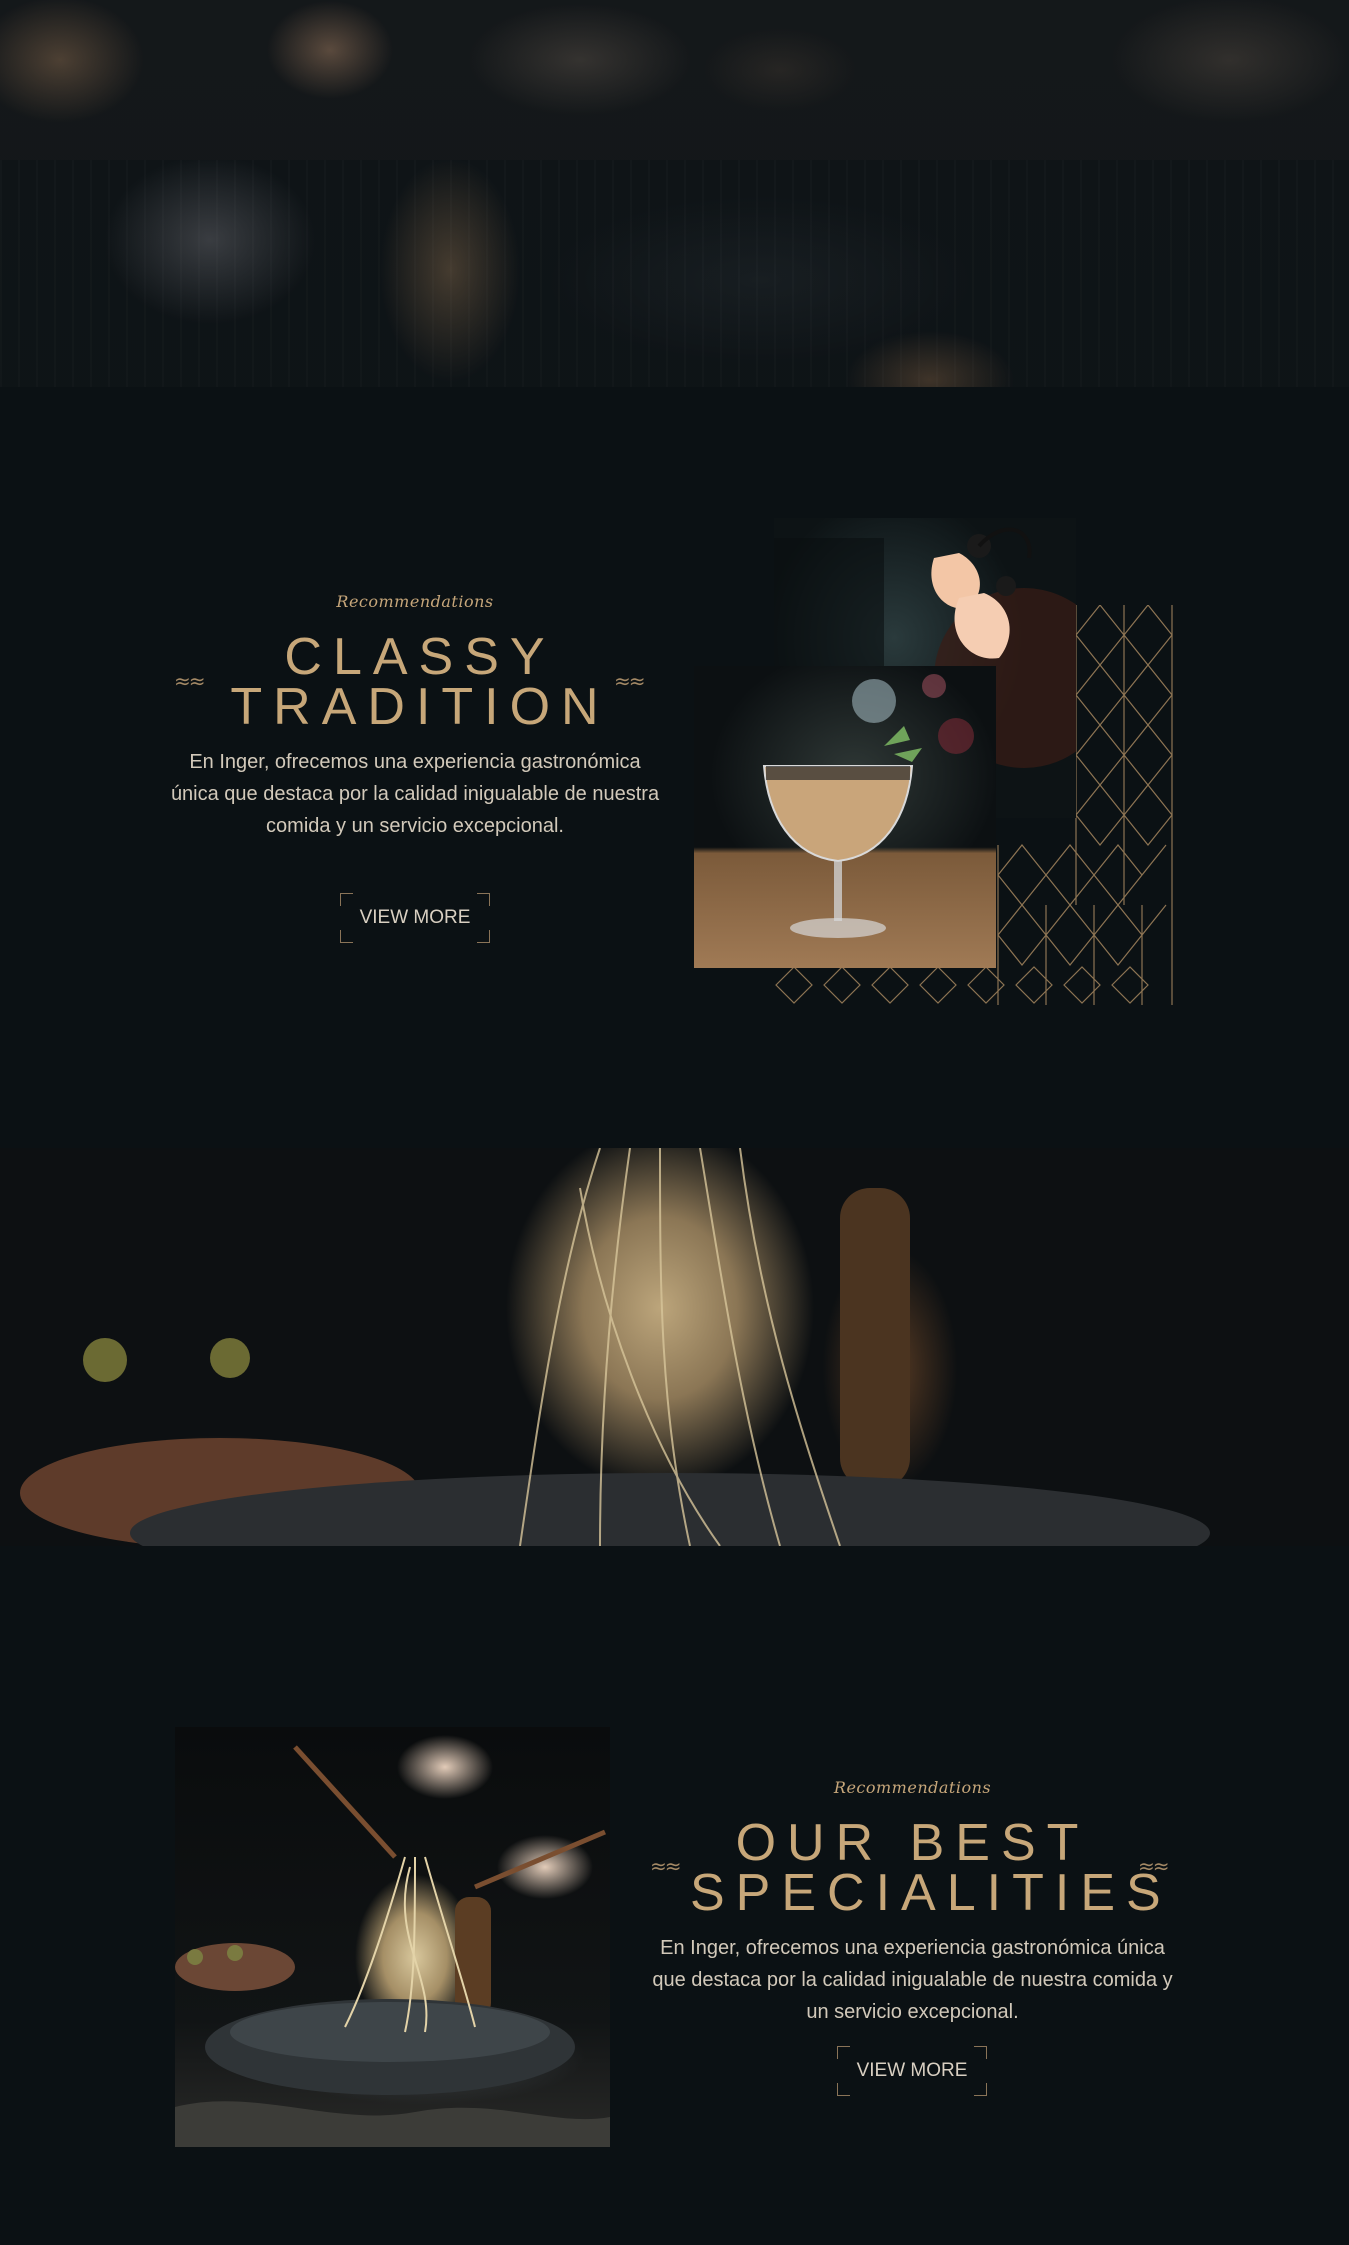  I want to click on dish-illustration, so click(392, 1946).